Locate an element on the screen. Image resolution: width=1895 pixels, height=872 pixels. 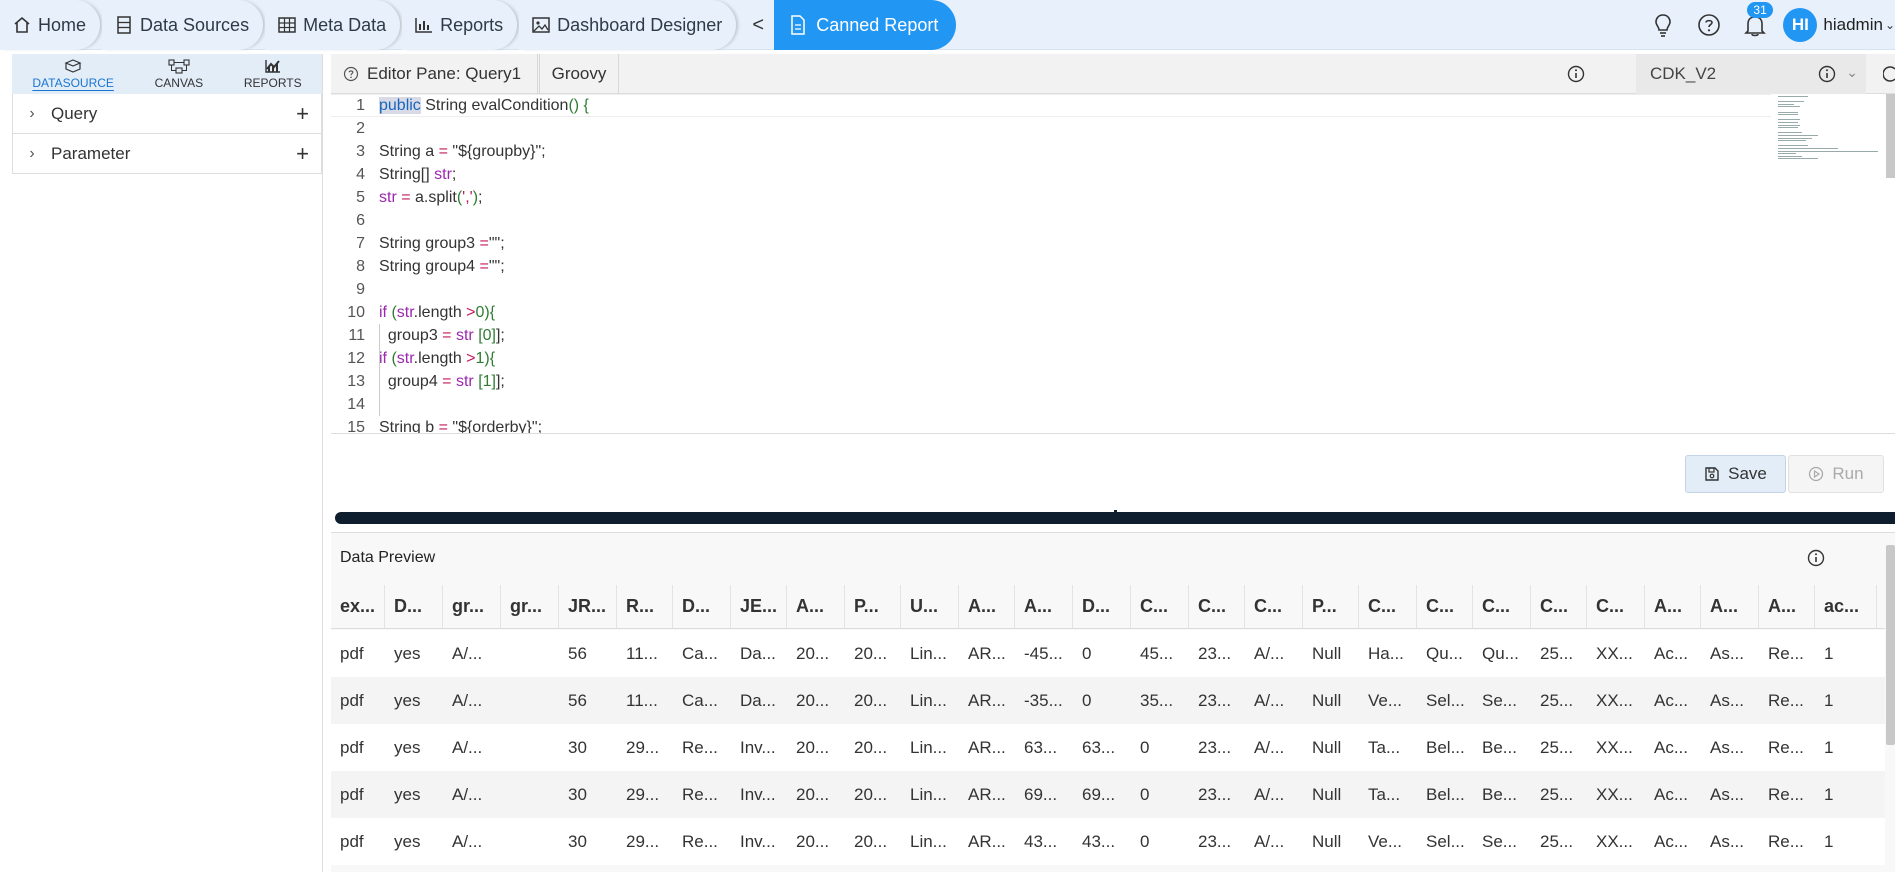
add-parameter-icon: + is located at coordinates (302, 154).